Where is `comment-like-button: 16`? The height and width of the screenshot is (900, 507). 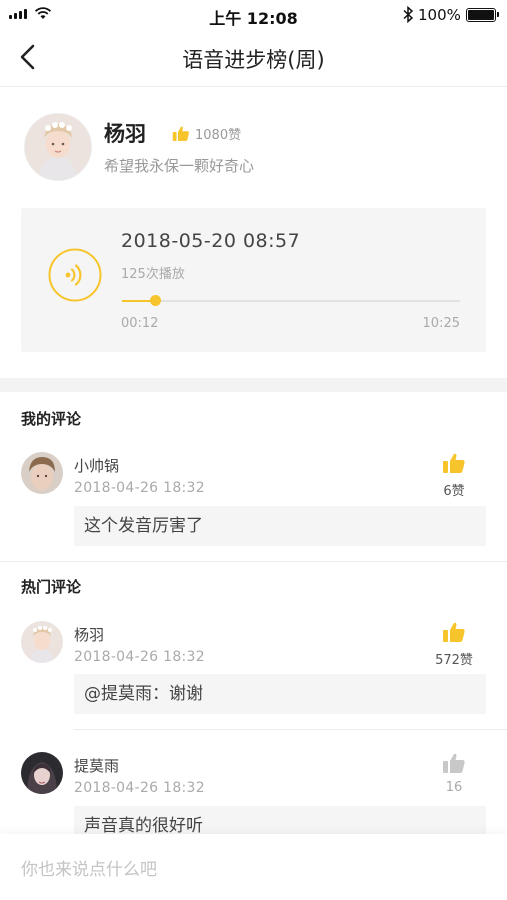 comment-like-button: 16 is located at coordinates (454, 773).